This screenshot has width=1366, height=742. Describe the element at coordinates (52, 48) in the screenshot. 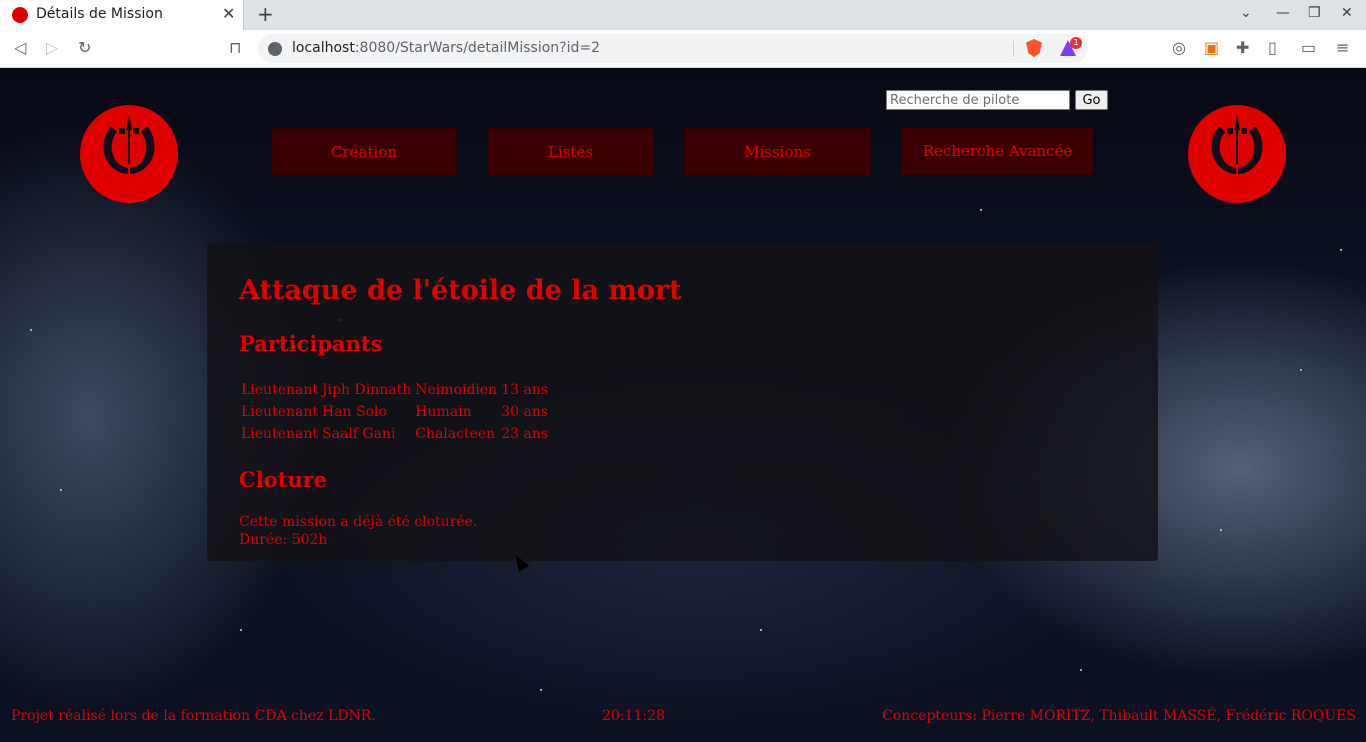

I see `forward-icon: ▷` at that location.